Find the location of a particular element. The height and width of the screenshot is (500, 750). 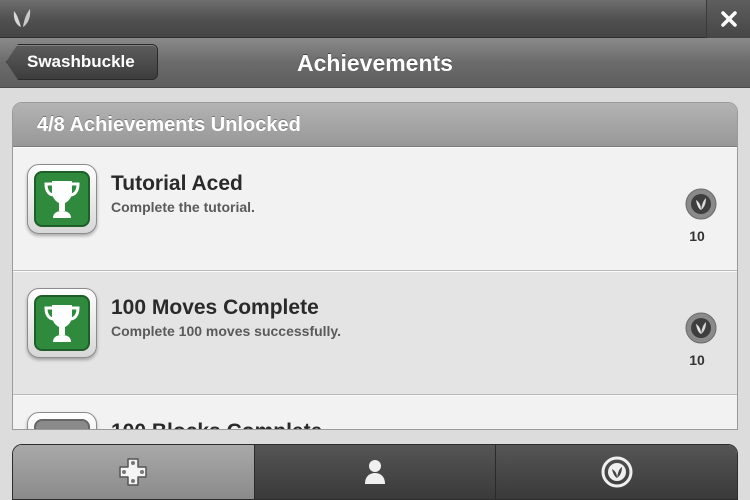

tab-achievements is located at coordinates (616, 472).